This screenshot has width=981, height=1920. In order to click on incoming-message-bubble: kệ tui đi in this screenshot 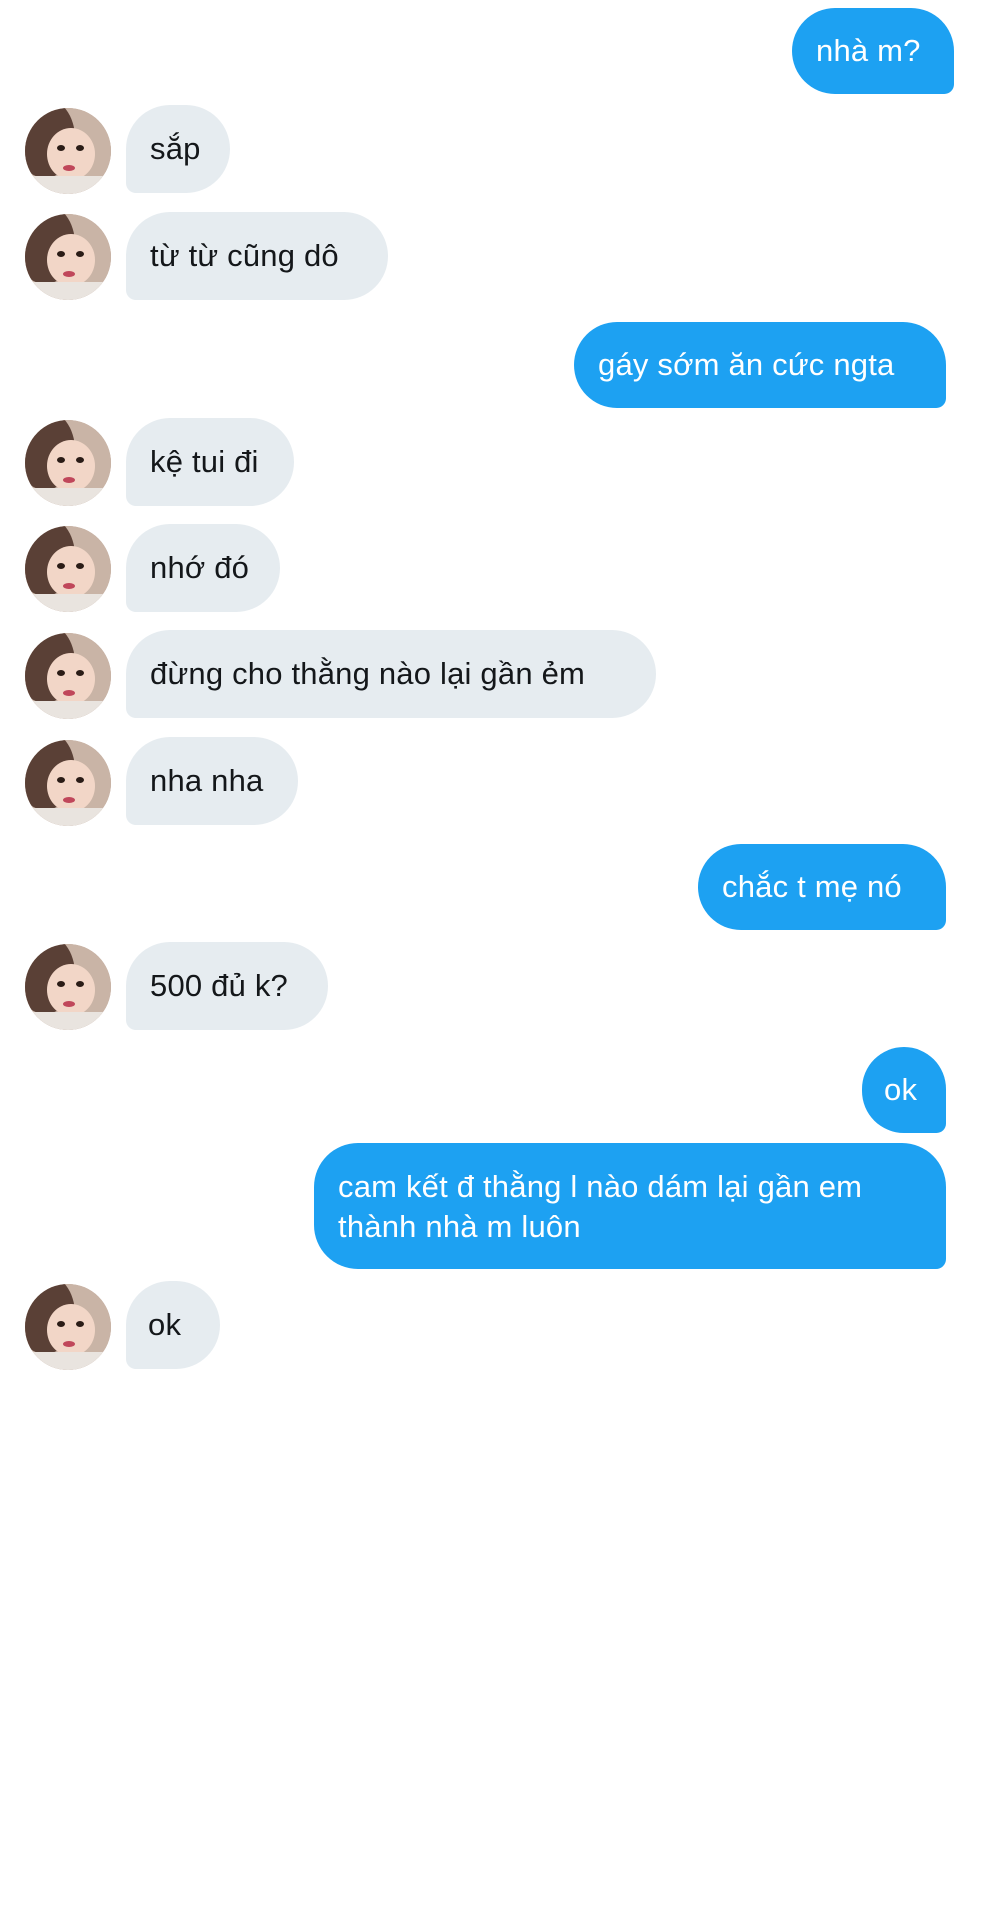, I will do `click(210, 462)`.